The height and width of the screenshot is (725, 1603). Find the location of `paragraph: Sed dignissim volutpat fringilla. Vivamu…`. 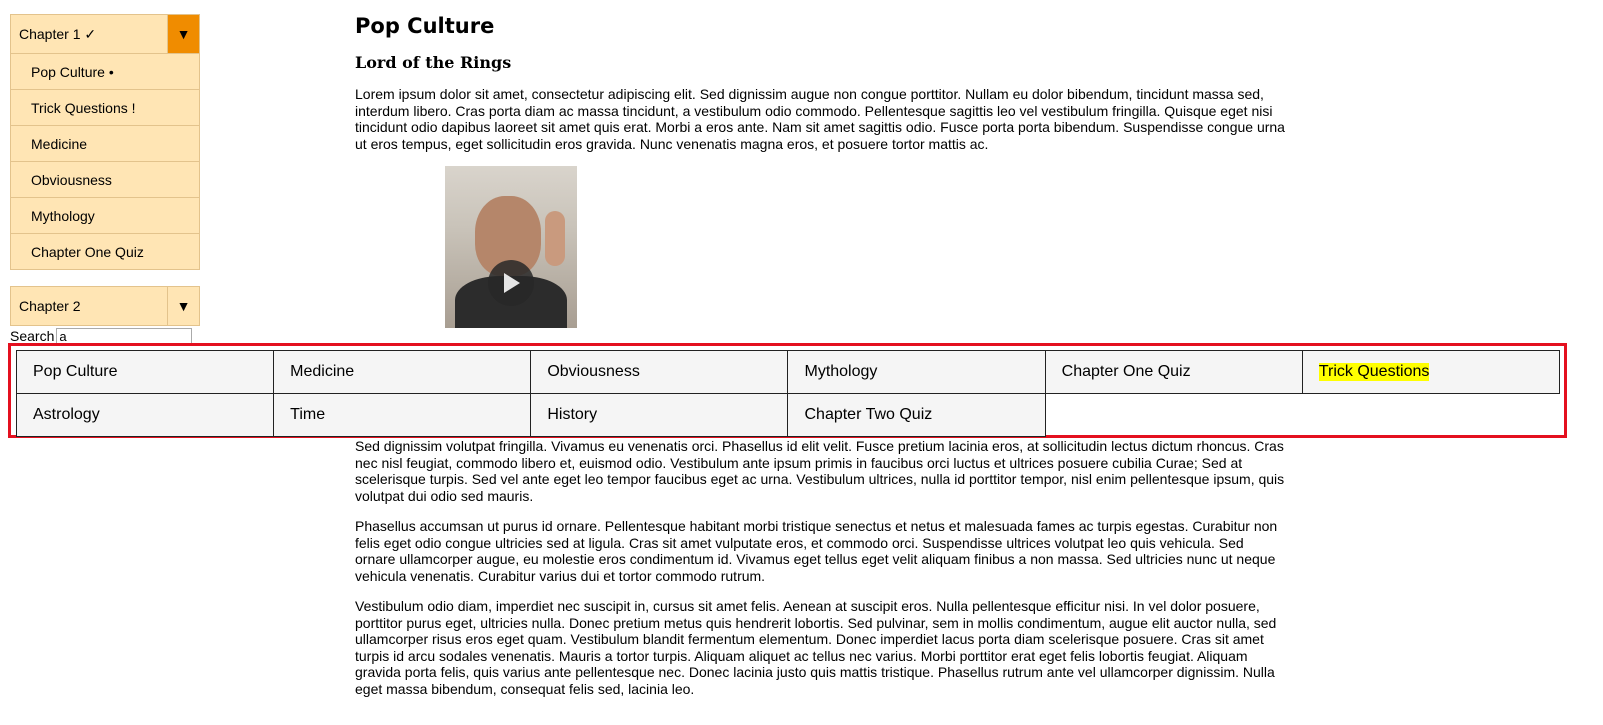

paragraph: Sed dignissim volutpat fringilla. Vivamu… is located at coordinates (820, 471).